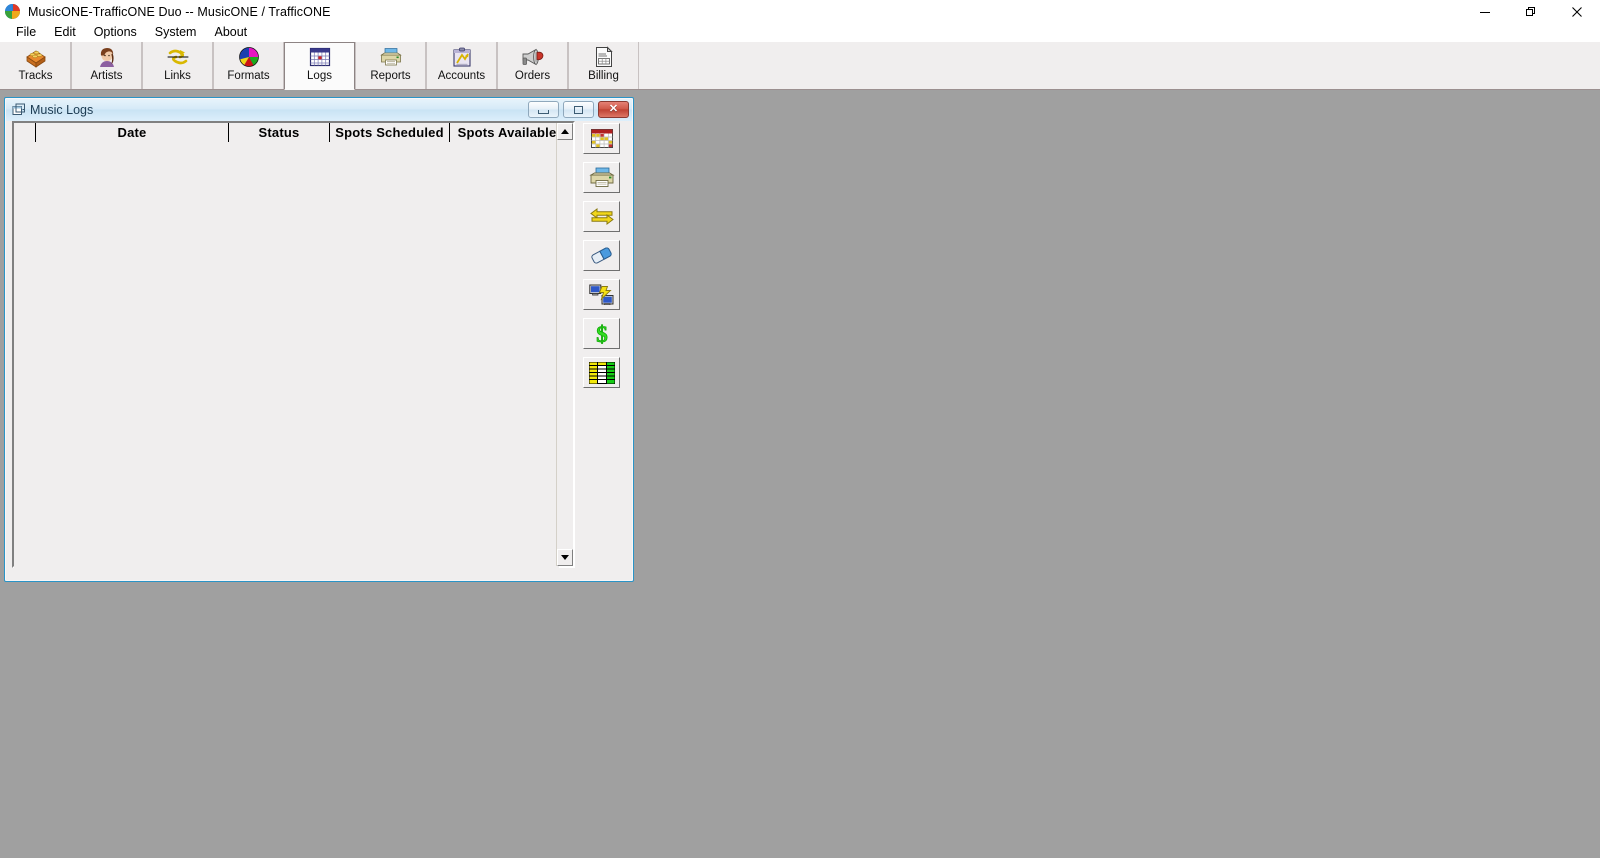 The width and height of the screenshot is (1600, 858). I want to click on scrollbar-track, so click(565, 344).